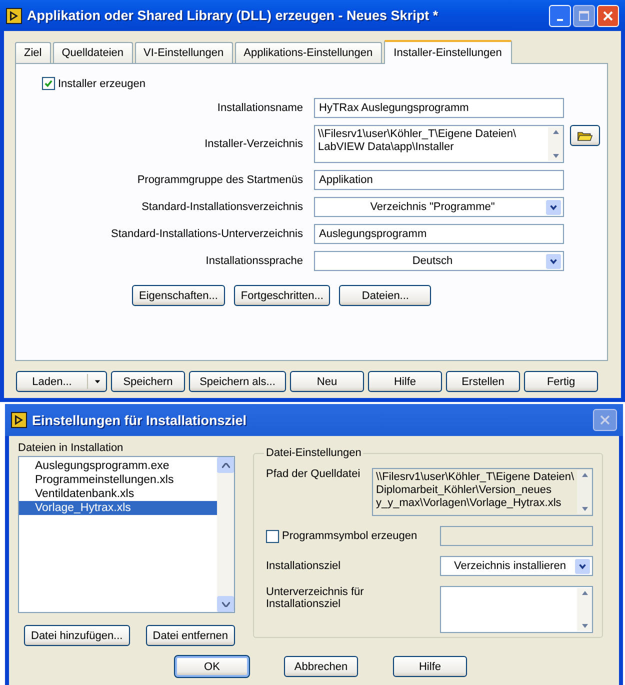 The width and height of the screenshot is (625, 685). Describe the element at coordinates (190, 635) in the screenshot. I see `file-button: Datei entfernen` at that location.